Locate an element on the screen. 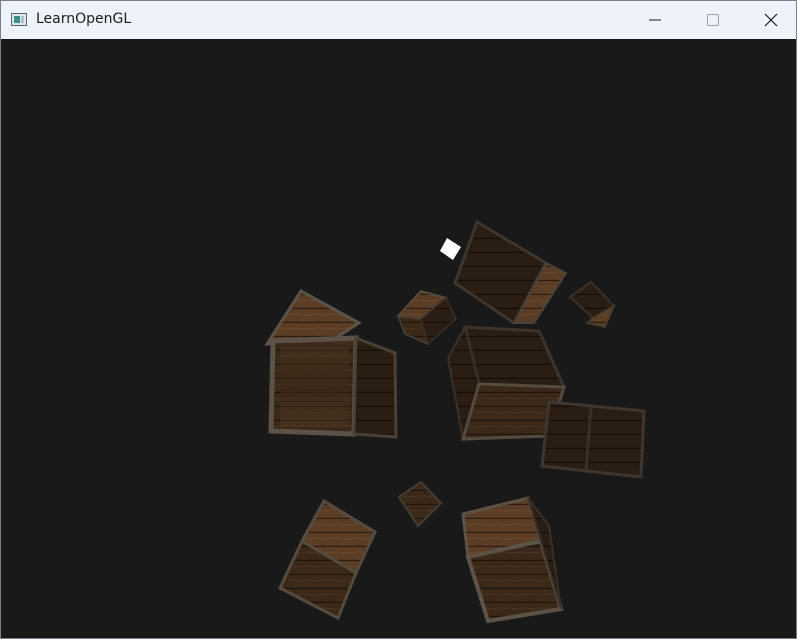 This screenshot has width=797, height=639. close-icon is located at coordinates (771, 20).